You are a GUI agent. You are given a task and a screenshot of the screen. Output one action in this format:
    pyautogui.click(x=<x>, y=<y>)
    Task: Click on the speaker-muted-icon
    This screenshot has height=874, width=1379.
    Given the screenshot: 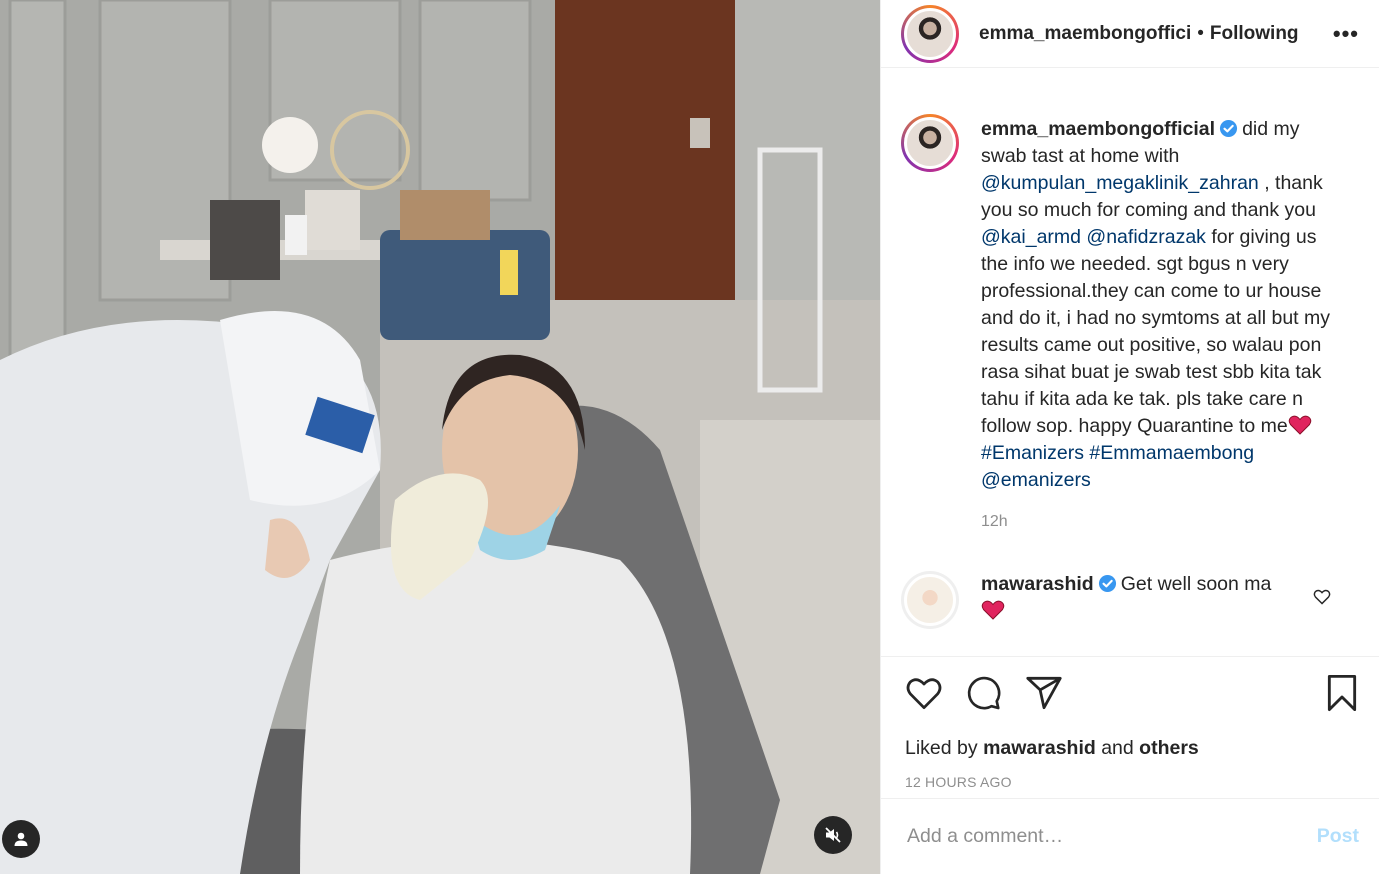 What is the action you would take?
    pyautogui.click(x=833, y=835)
    